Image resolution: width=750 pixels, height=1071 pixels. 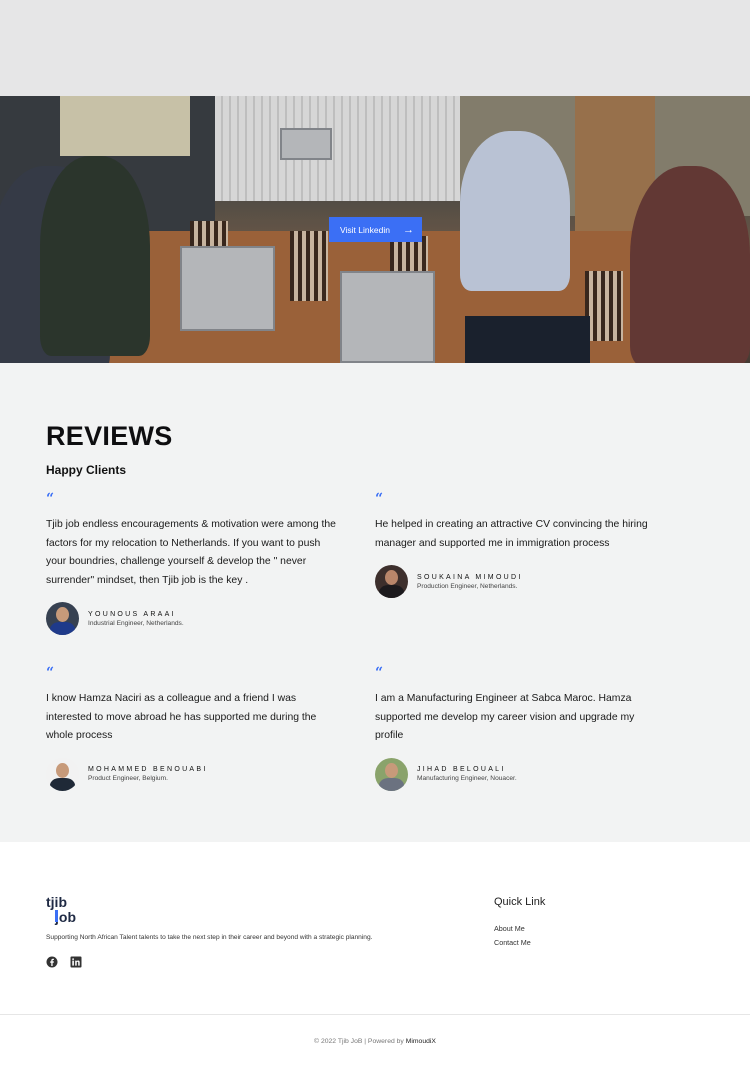 What do you see at coordinates (375, 1014) in the screenshot?
I see `footer-divider` at bounding box center [375, 1014].